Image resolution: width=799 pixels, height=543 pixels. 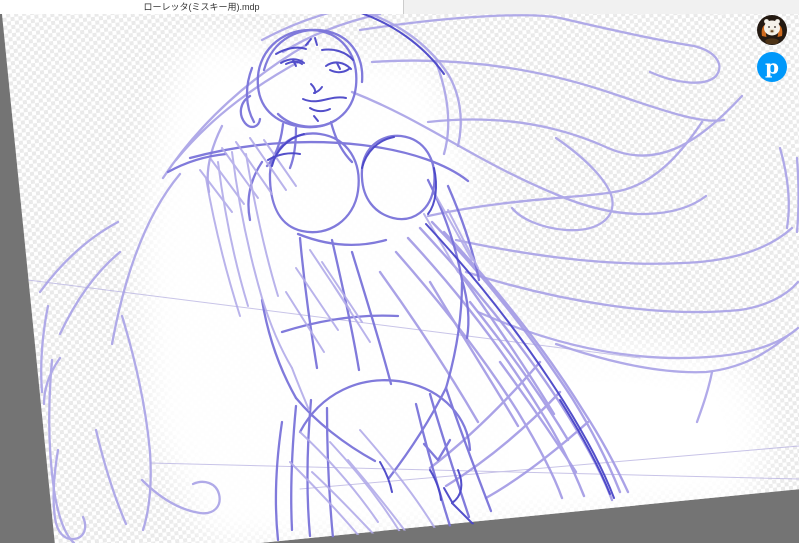 I want to click on pixiv-letter: p, so click(x=772, y=67).